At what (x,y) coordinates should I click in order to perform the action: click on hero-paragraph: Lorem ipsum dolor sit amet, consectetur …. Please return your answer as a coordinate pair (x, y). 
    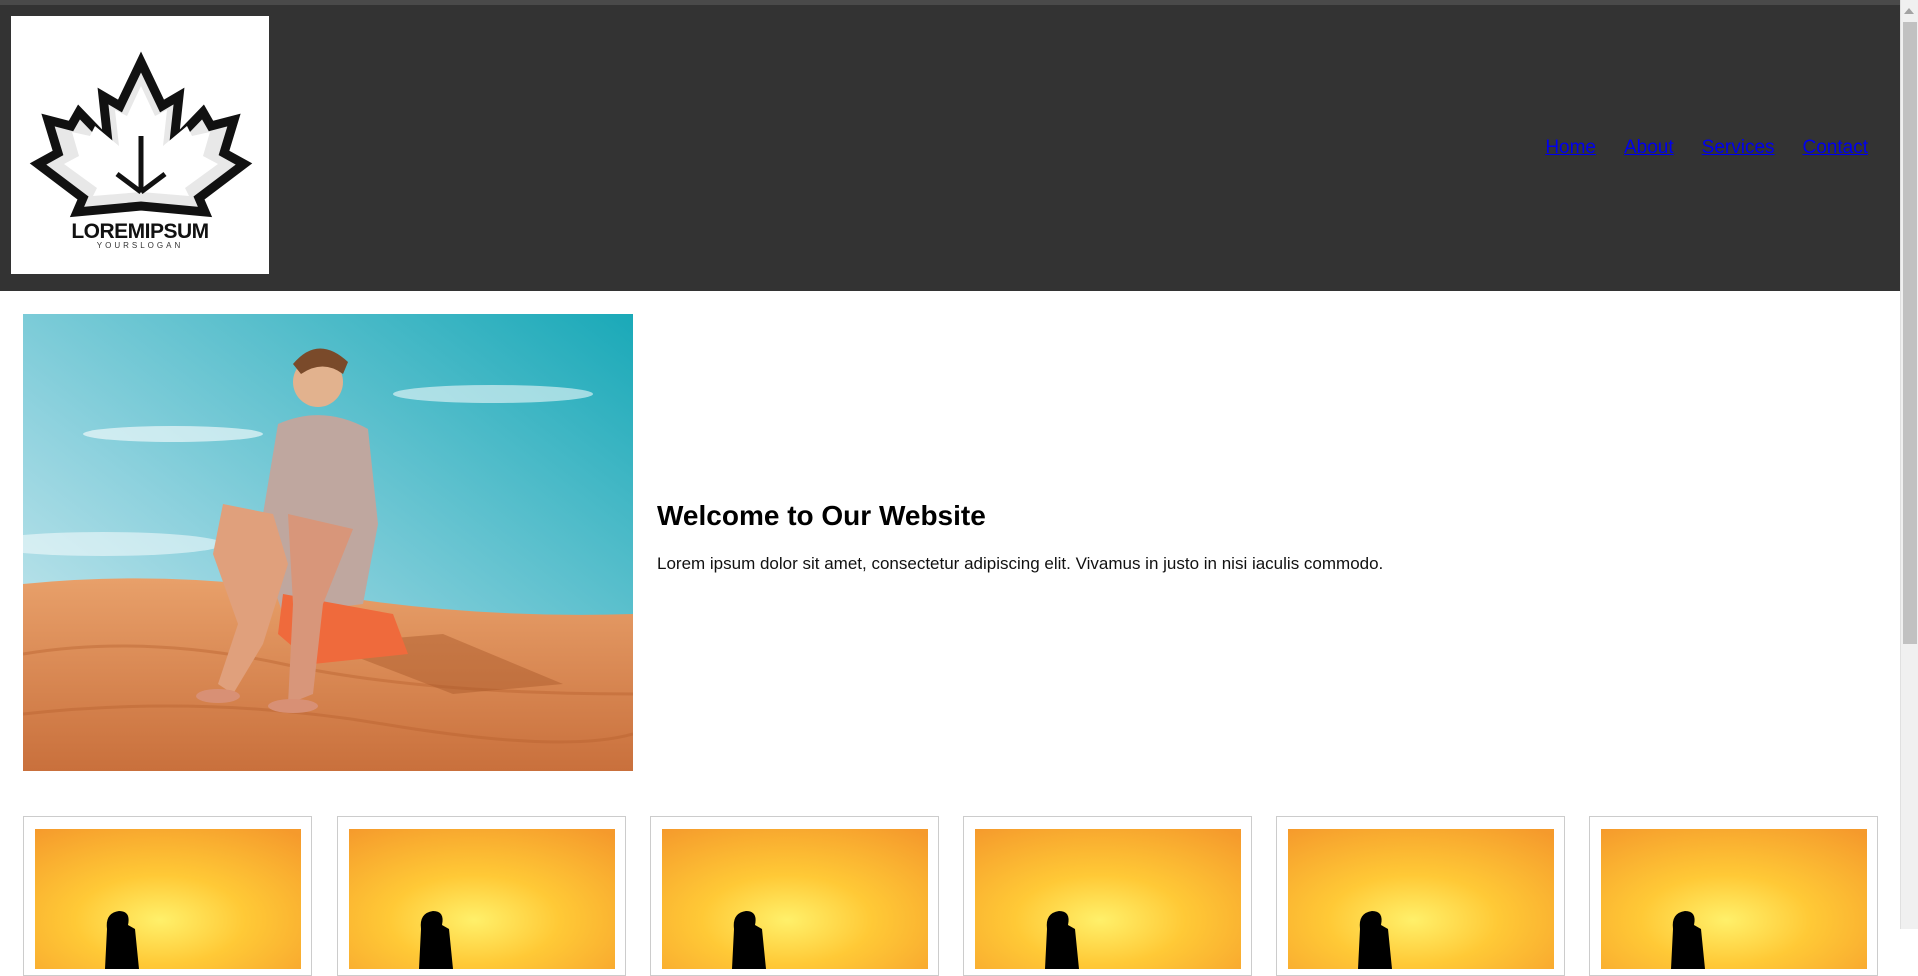
    Looking at the image, I should click on (1020, 563).